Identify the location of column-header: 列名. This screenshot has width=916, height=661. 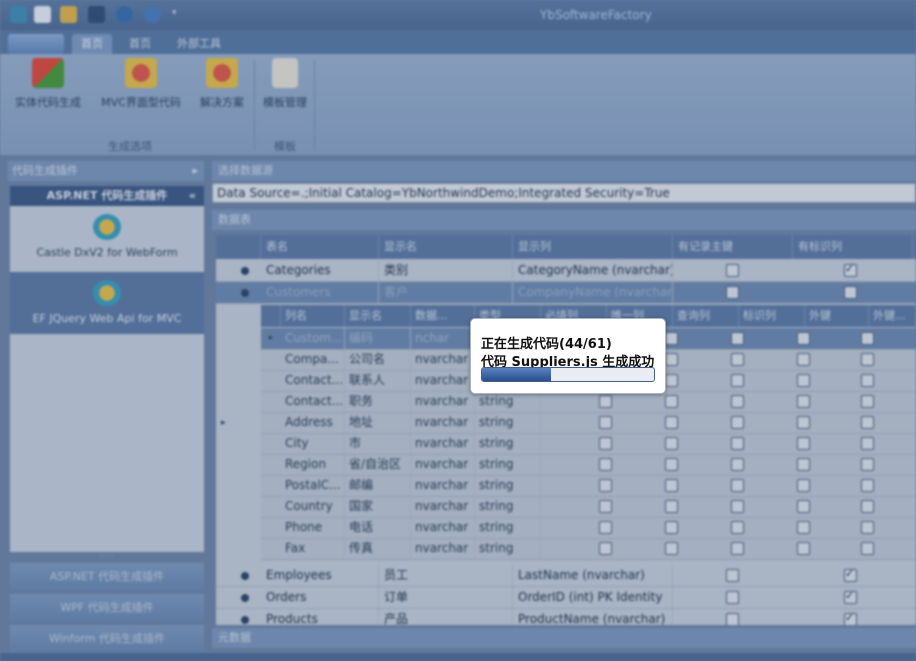
(313, 316).